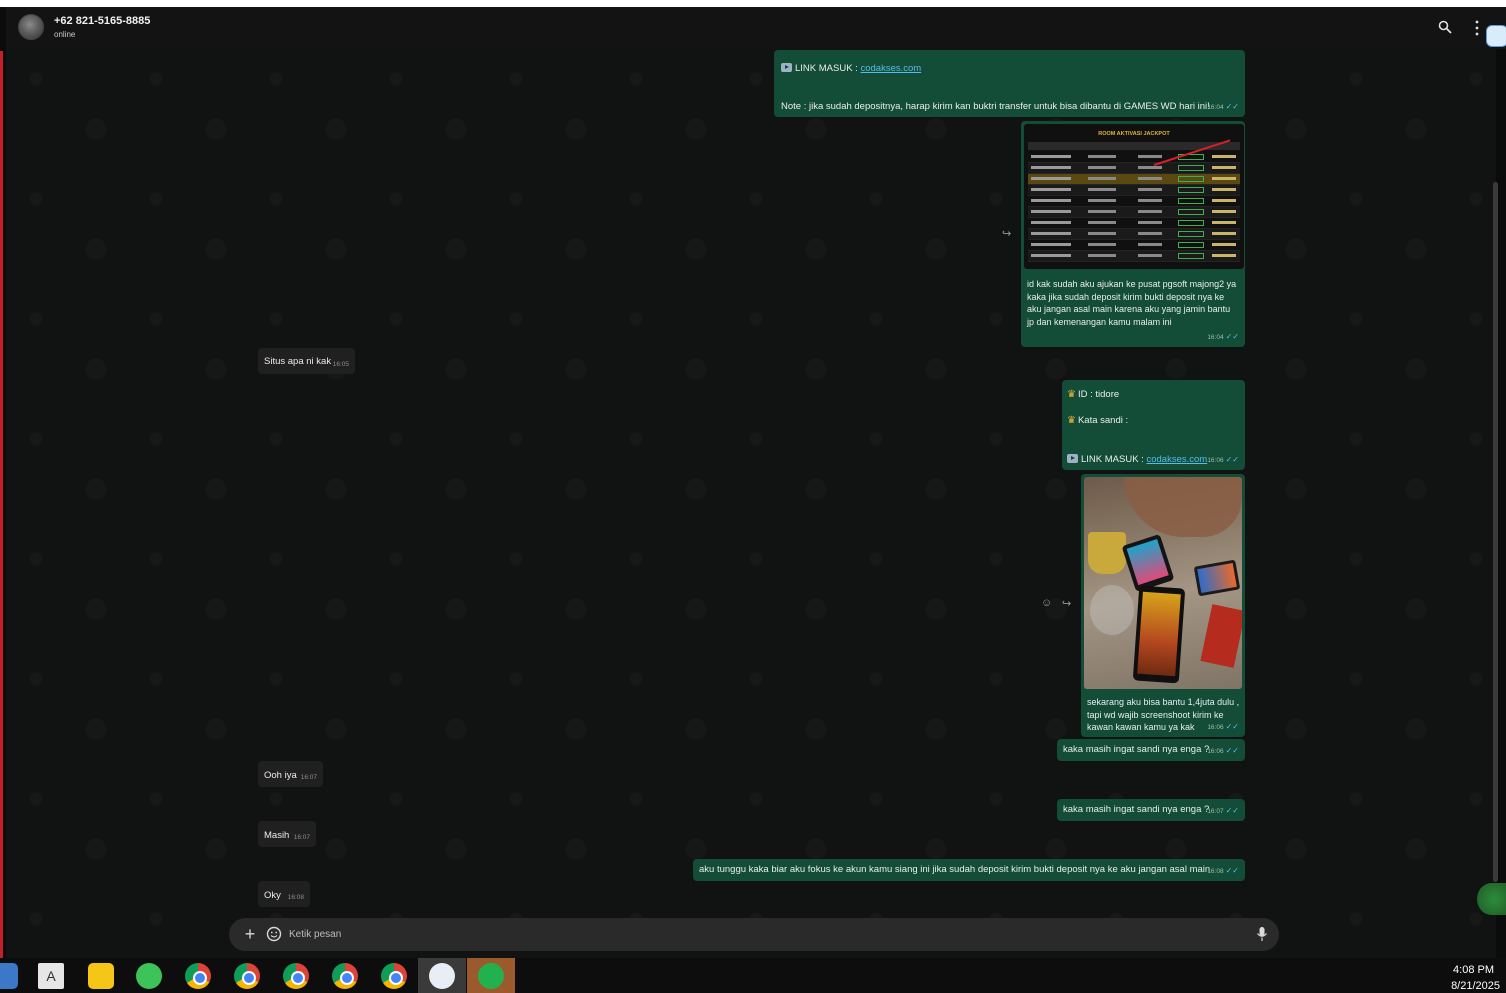  What do you see at coordinates (442, 976) in the screenshot?
I see `taskbar-messenger-icon` at bounding box center [442, 976].